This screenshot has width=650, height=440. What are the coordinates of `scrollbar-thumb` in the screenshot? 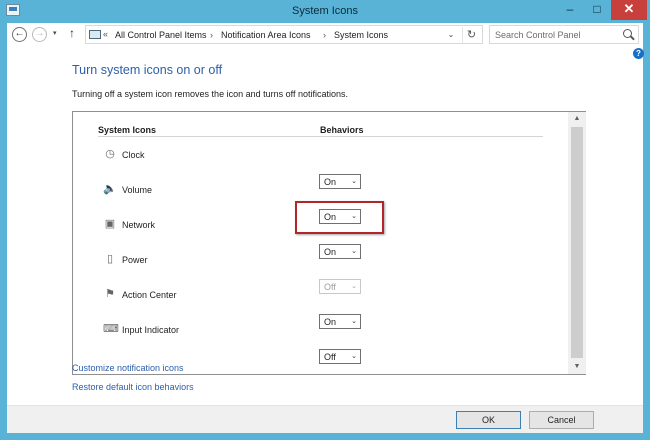 It's located at (577, 242).